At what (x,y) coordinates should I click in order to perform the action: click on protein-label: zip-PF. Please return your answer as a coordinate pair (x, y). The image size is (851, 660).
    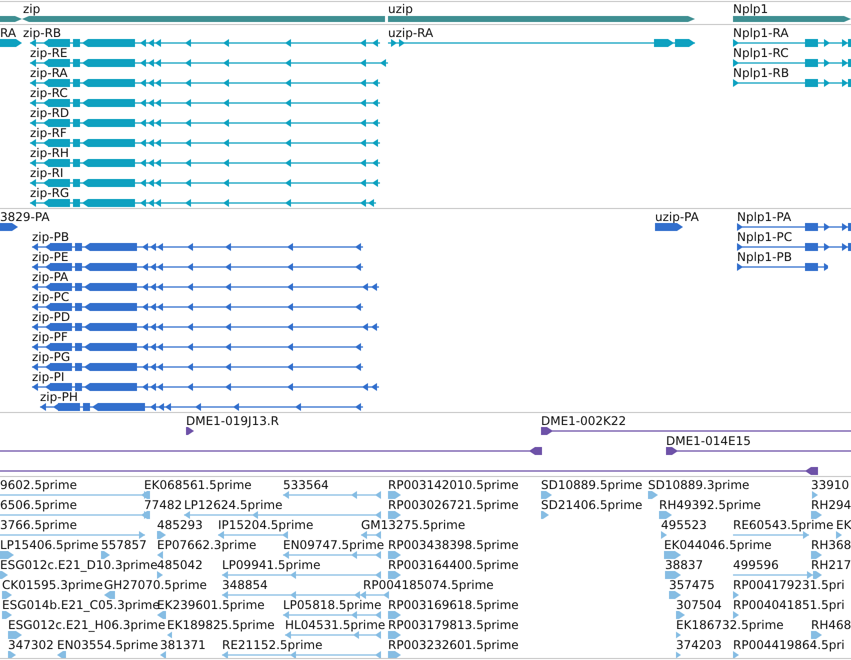
    Looking at the image, I should click on (50, 337).